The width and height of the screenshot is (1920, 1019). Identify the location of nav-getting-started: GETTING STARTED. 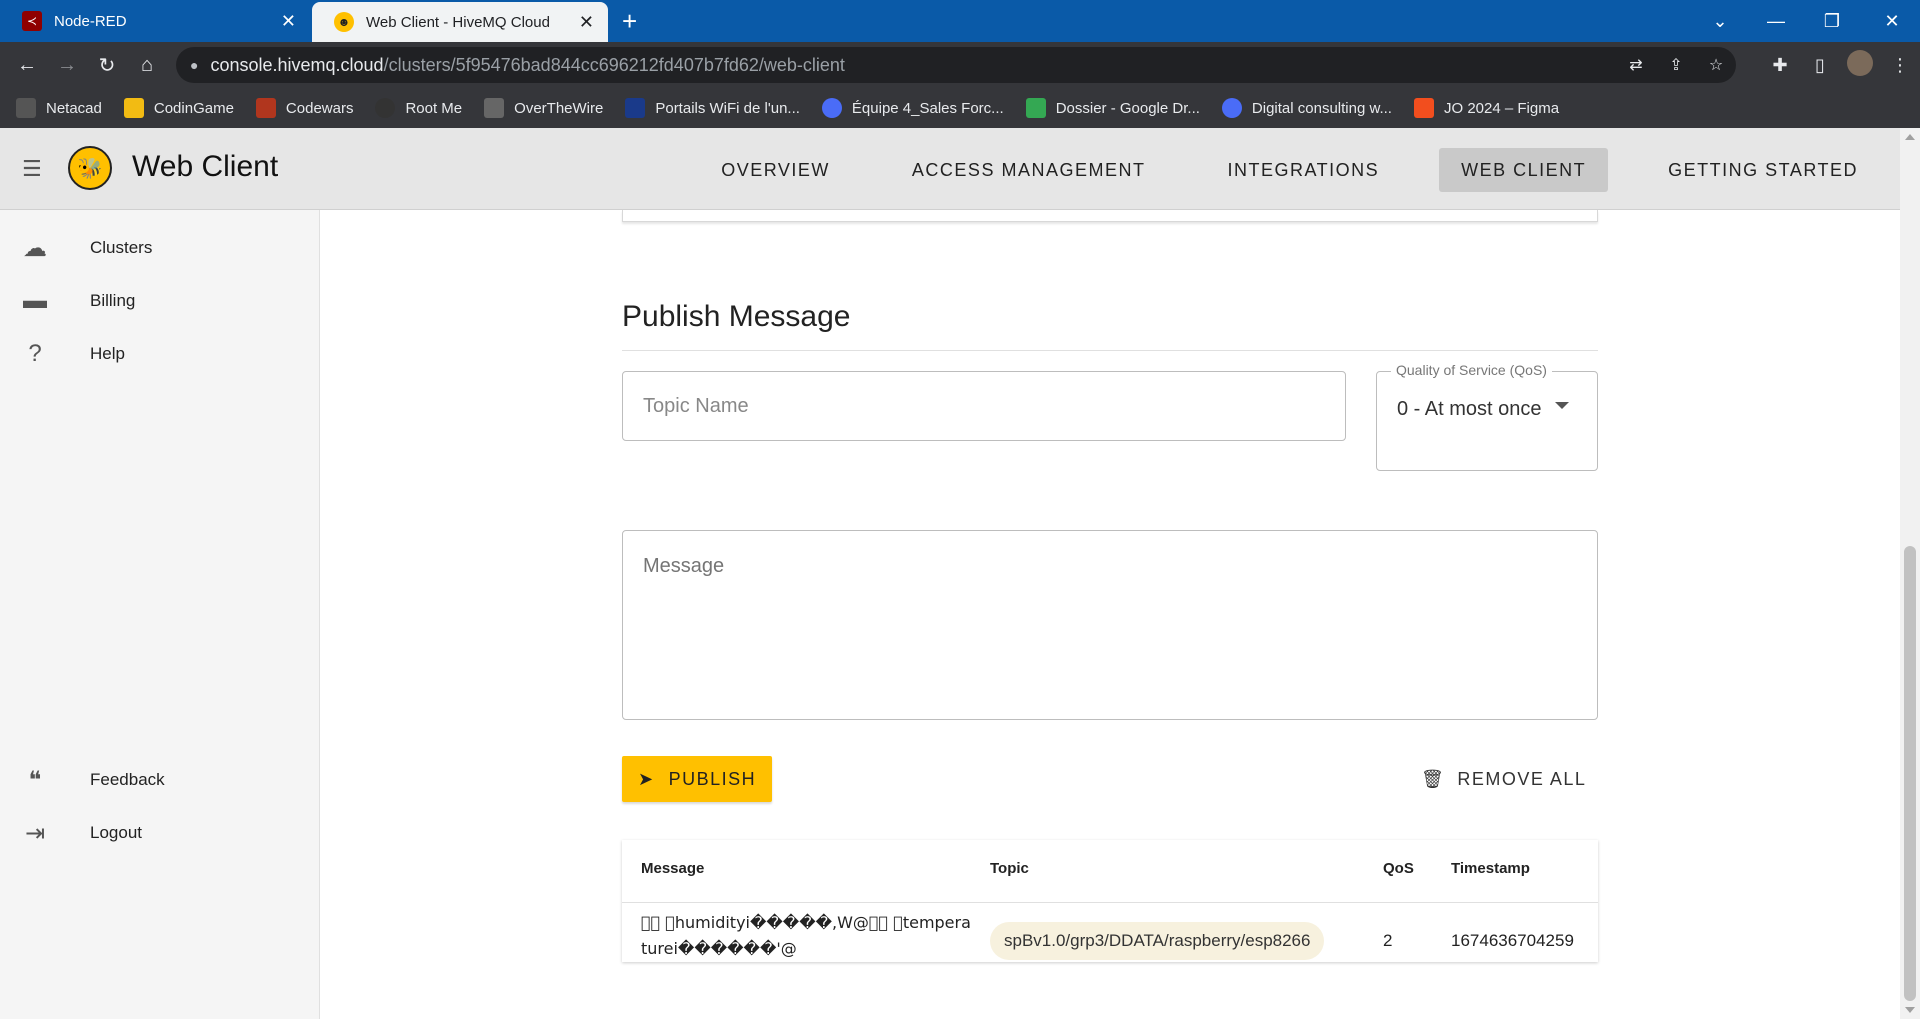
(1763, 170).